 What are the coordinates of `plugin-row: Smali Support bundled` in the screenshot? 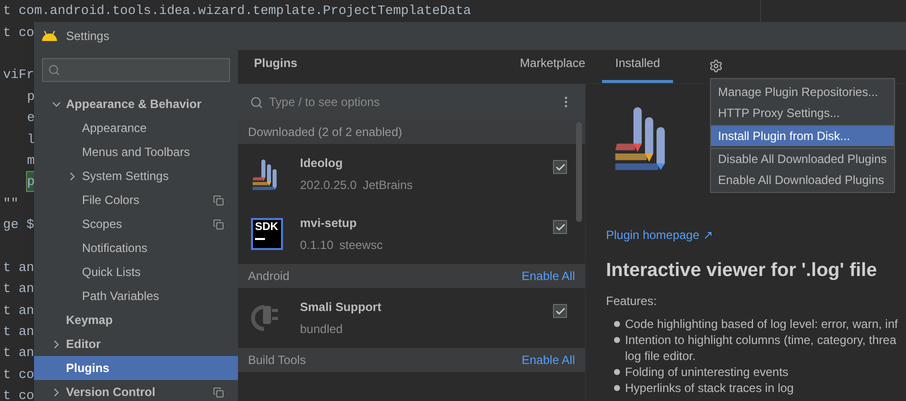 It's located at (411, 318).